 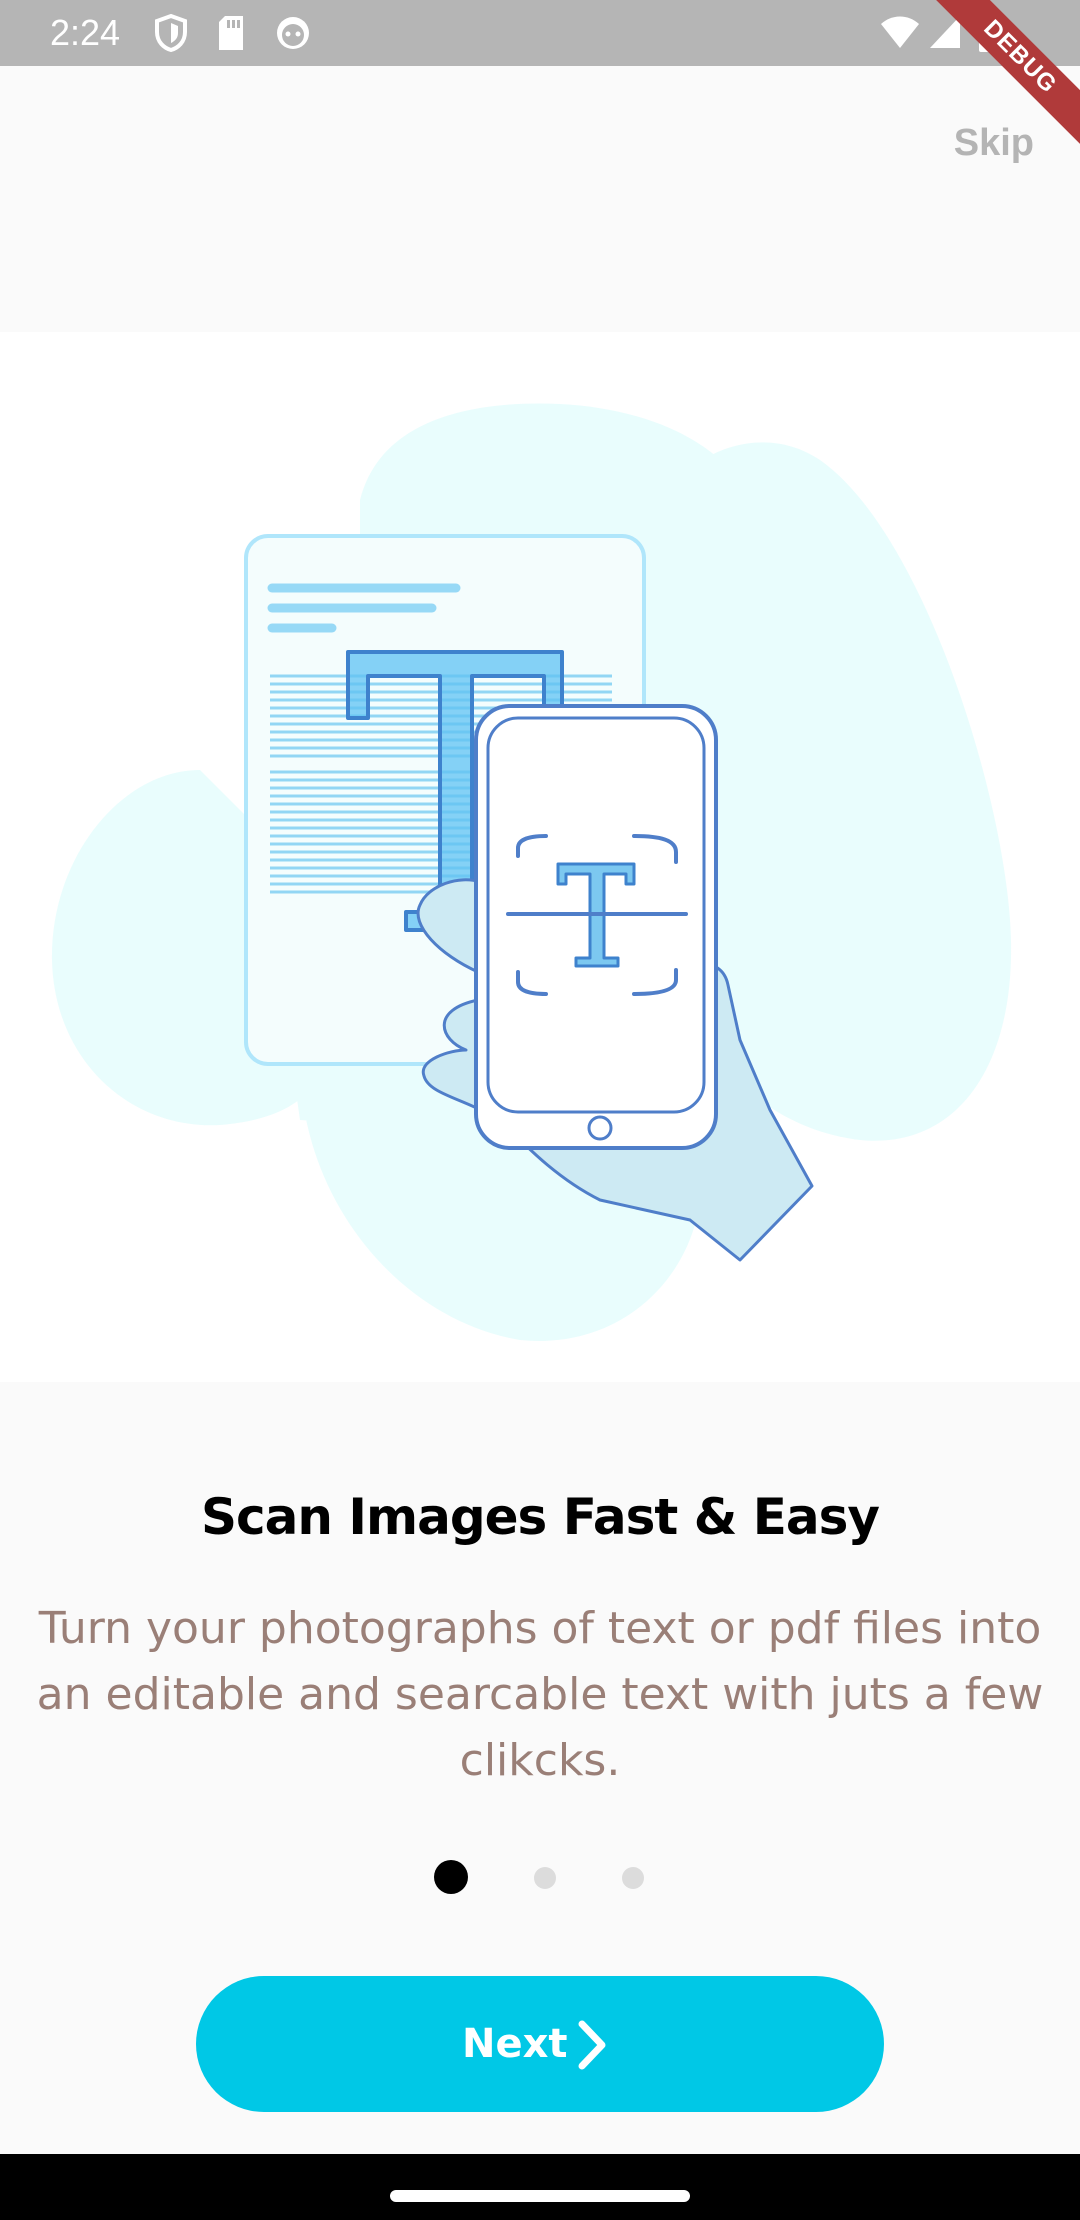 What do you see at coordinates (994, 143) in the screenshot?
I see `skip-button: Skip` at bounding box center [994, 143].